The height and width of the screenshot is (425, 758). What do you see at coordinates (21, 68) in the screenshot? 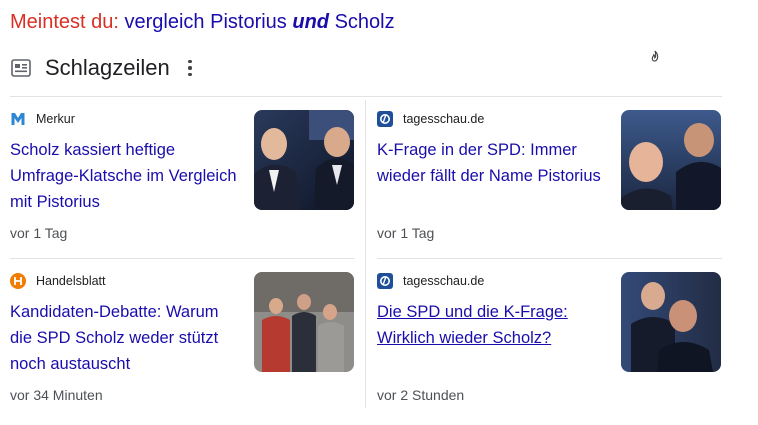
I see `news-icon` at bounding box center [21, 68].